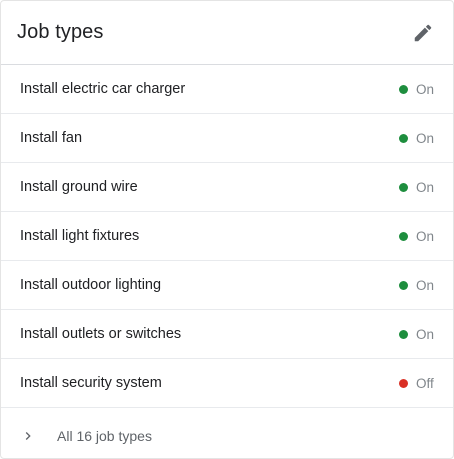 The image size is (454, 459). I want to click on job-type-row: Install fan On, so click(227, 138).